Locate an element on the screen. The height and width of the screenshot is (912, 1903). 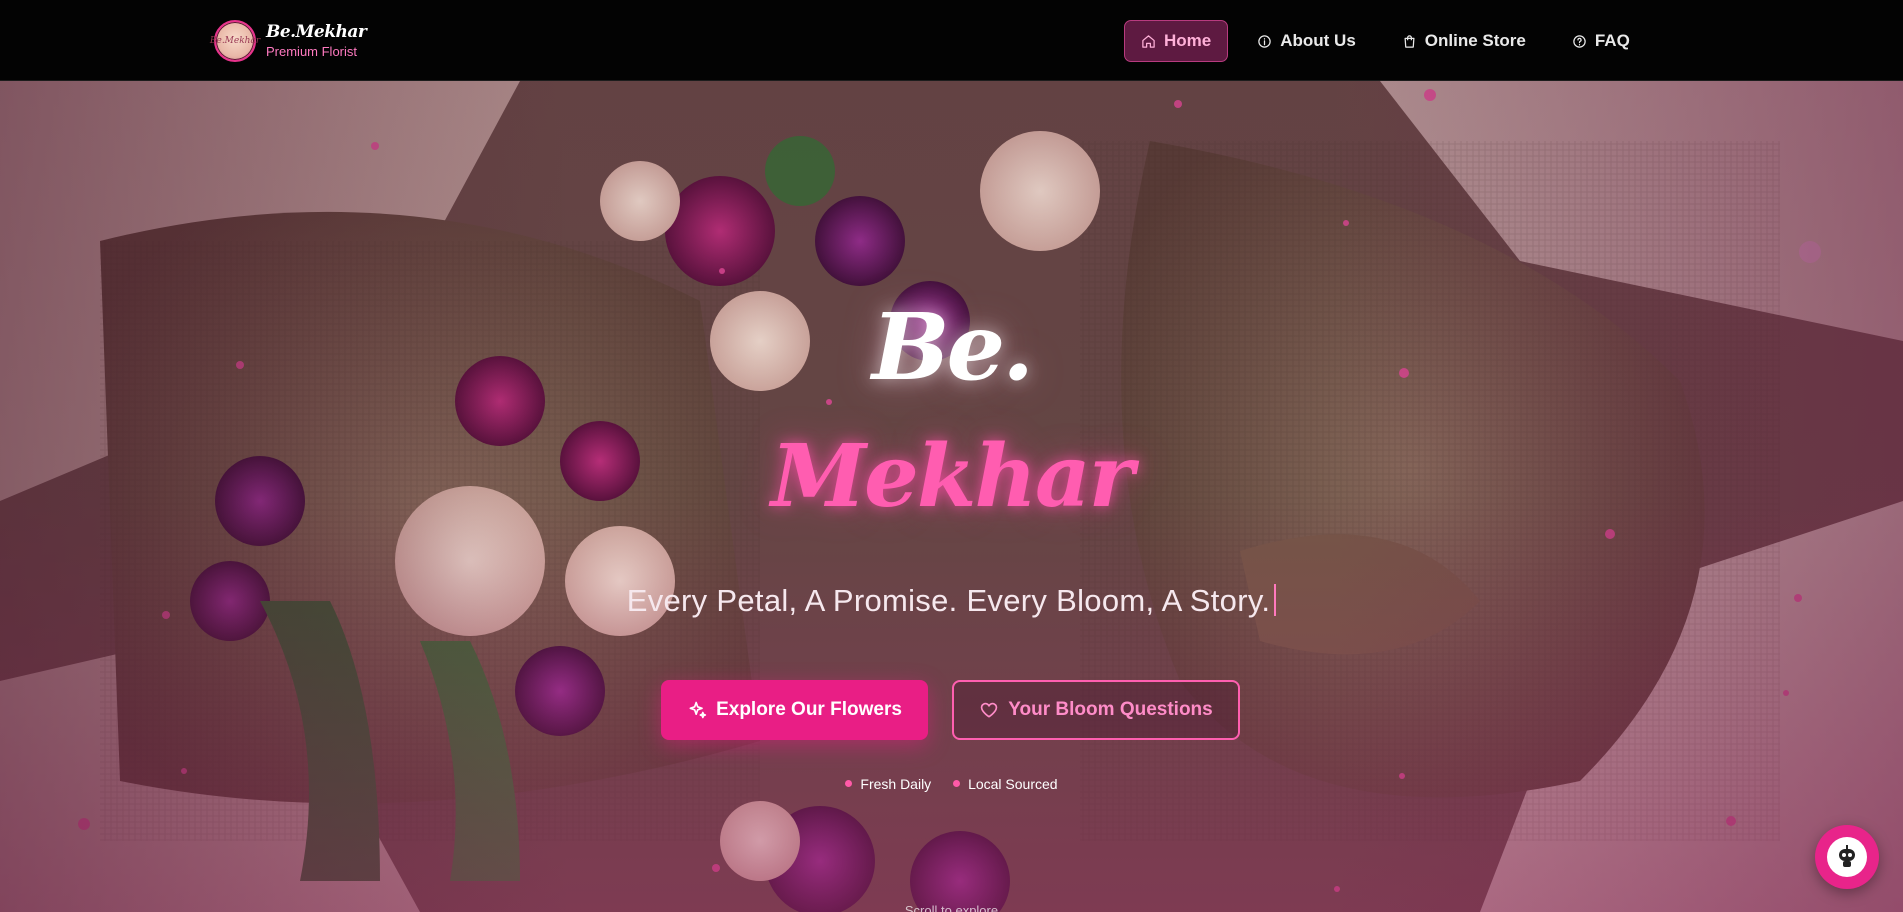
chat-bot-icon is located at coordinates (1847, 857).